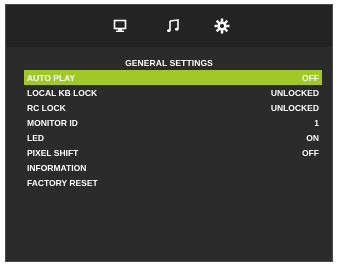  Describe the element at coordinates (46, 107) in the screenshot. I see `menu-item-label: RC LOCK` at that location.